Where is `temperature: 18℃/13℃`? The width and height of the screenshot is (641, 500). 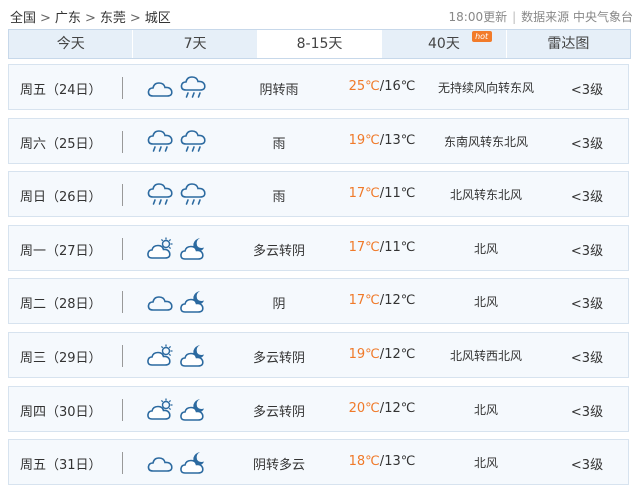 temperature: 18℃/13℃ is located at coordinates (382, 461).